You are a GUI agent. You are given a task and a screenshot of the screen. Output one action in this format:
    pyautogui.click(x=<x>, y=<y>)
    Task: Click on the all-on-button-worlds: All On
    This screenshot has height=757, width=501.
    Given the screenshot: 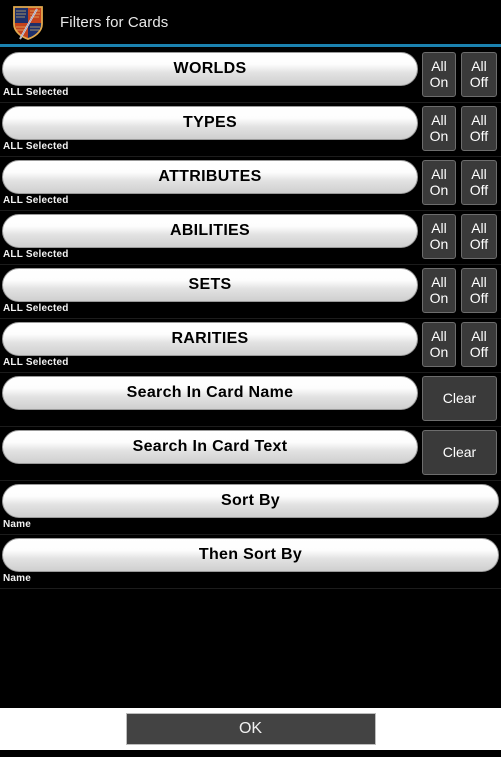 What is the action you would take?
    pyautogui.click(x=439, y=74)
    